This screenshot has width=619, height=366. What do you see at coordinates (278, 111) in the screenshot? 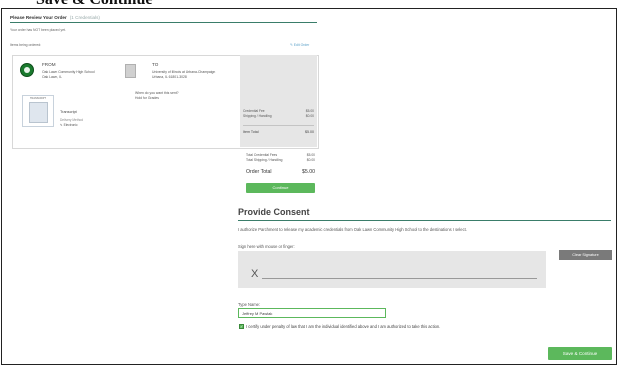
I see `credential-fee-row: Credential Fee $5.00` at bounding box center [278, 111].